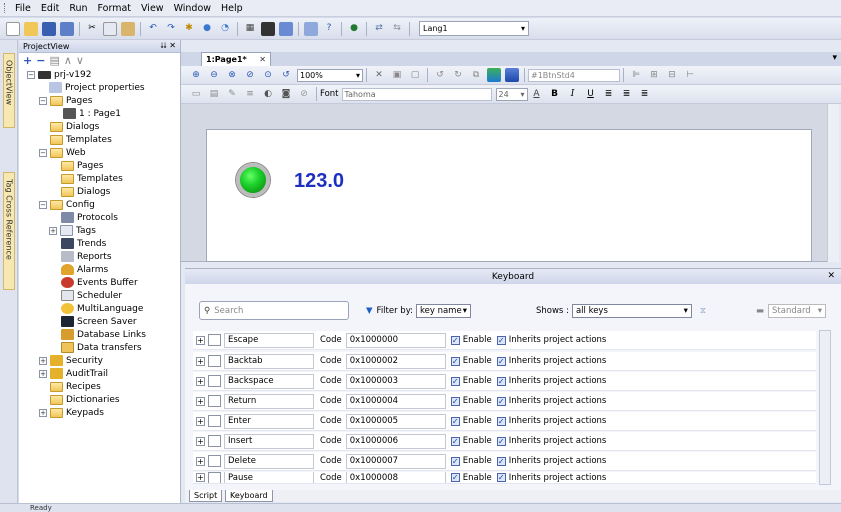 The height and width of the screenshot is (512, 841). Describe the element at coordinates (189, 29) in the screenshot. I see `run-icon: ✱` at that location.